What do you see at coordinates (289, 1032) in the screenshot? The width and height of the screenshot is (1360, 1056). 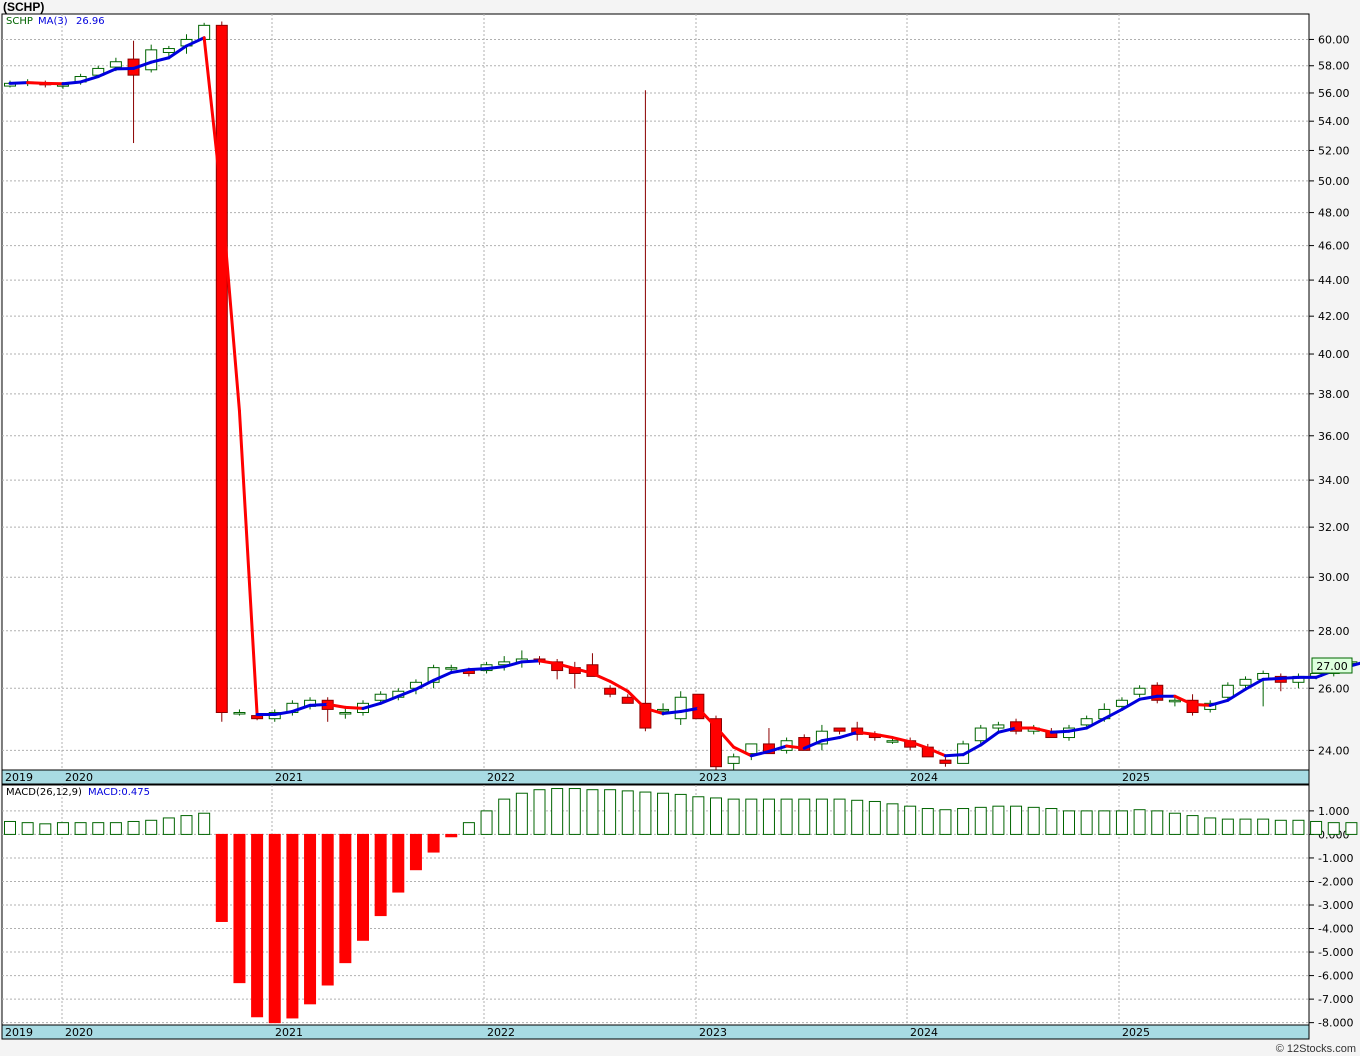 I see `macd-date-label: 2021` at bounding box center [289, 1032].